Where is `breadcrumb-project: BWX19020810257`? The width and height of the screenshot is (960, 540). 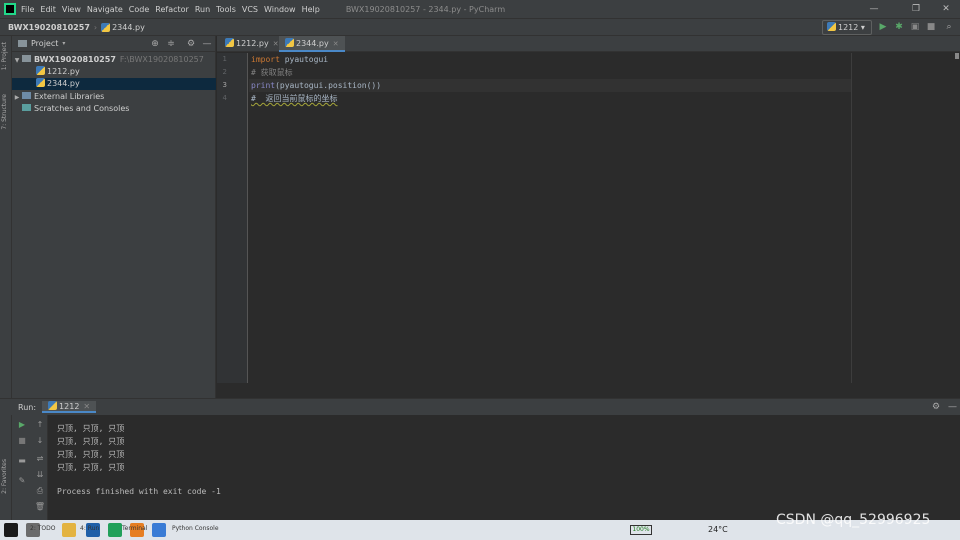 breadcrumb-project: BWX19020810257 is located at coordinates (49, 27).